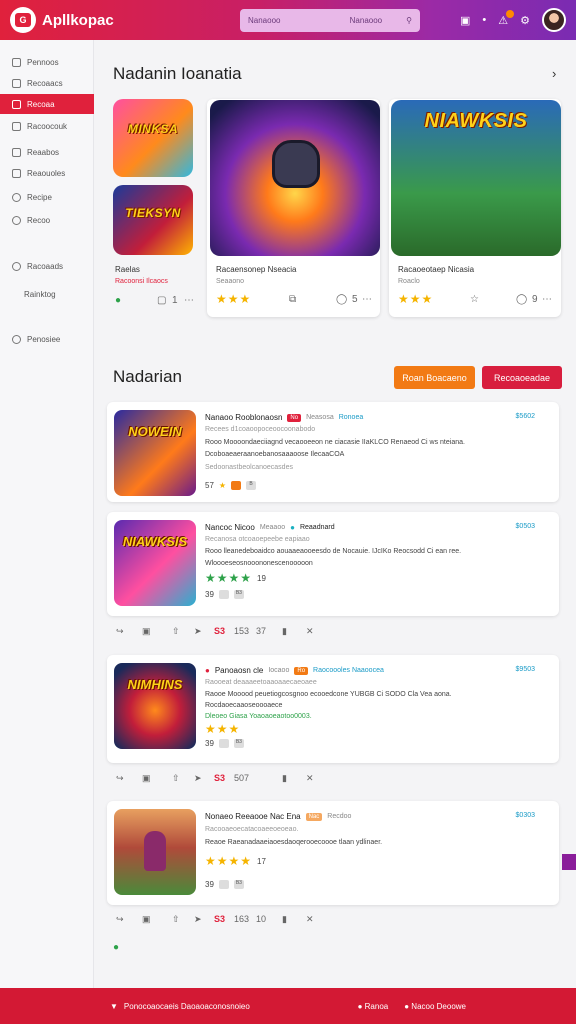  What do you see at coordinates (16, 152) in the screenshot?
I see `calendar-icon` at bounding box center [16, 152].